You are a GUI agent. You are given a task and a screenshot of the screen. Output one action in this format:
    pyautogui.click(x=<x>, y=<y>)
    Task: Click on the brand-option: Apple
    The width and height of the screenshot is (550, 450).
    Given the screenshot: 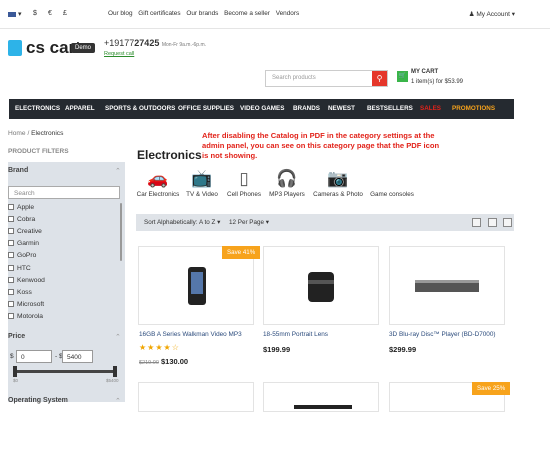 What is the action you would take?
    pyautogui.click(x=21, y=207)
    